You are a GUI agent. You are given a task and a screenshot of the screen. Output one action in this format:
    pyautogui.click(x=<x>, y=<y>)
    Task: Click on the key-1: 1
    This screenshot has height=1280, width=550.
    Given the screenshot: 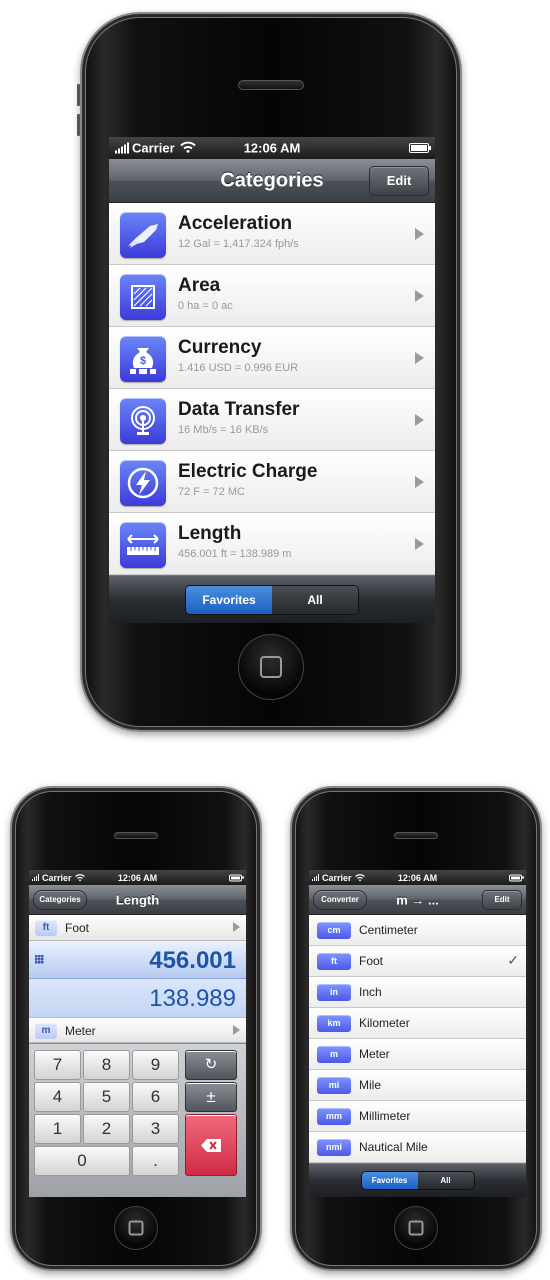 What is the action you would take?
    pyautogui.click(x=57, y=1129)
    